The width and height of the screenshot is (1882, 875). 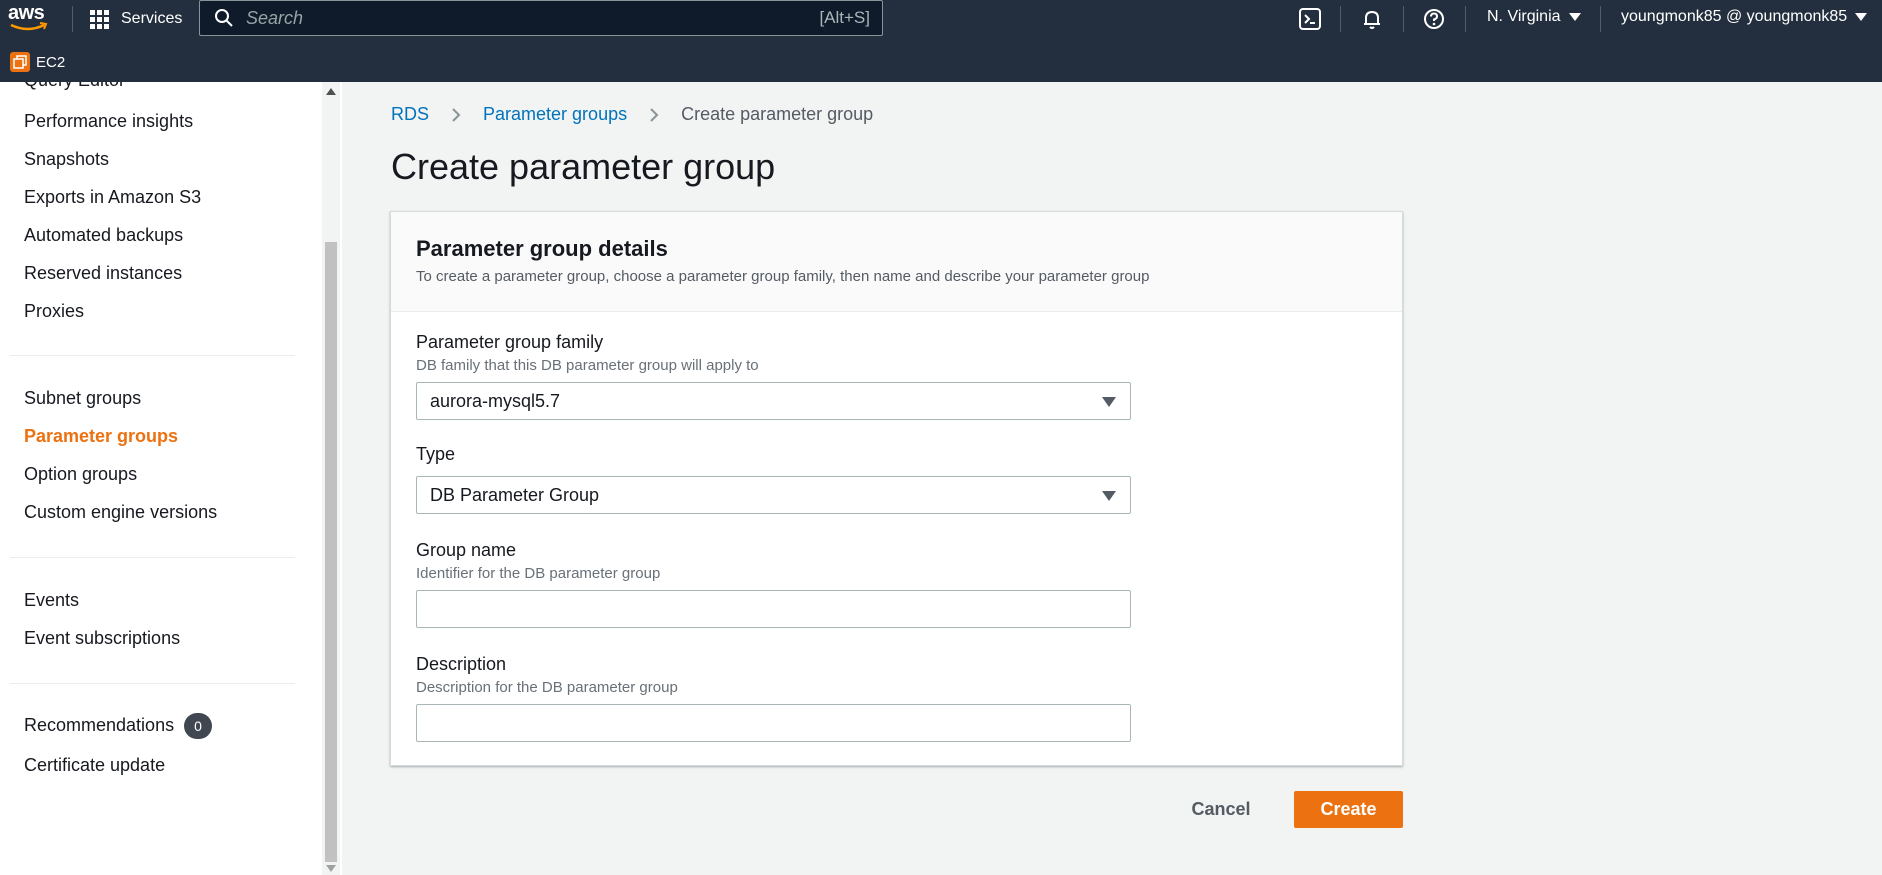 What do you see at coordinates (80, 474) in the screenshot?
I see `sidebar-item-option-groups: Option groups` at bounding box center [80, 474].